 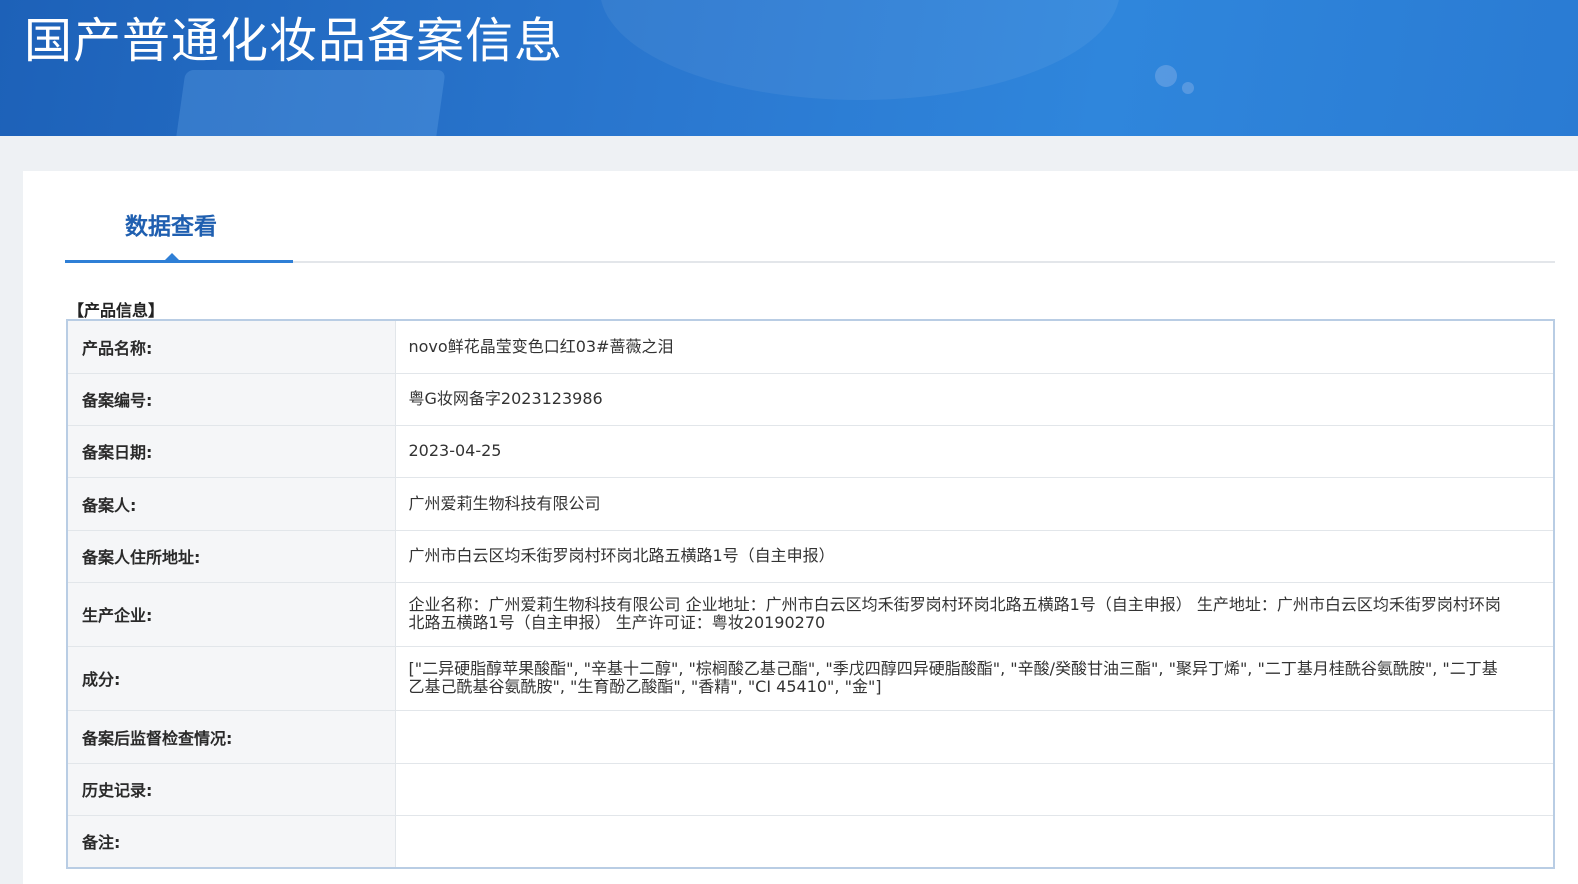 What do you see at coordinates (294, 41) in the screenshot?
I see `page-title: 国产普通化妆品备案信息` at bounding box center [294, 41].